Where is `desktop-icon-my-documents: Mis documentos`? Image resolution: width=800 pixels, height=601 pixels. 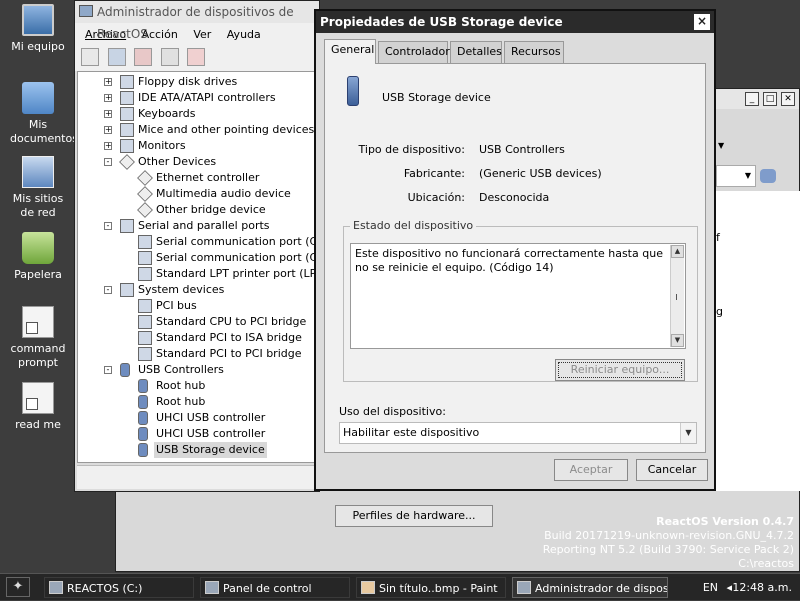
desktop-icon-my-documents: Mis documentos is located at coordinates (39, 114).